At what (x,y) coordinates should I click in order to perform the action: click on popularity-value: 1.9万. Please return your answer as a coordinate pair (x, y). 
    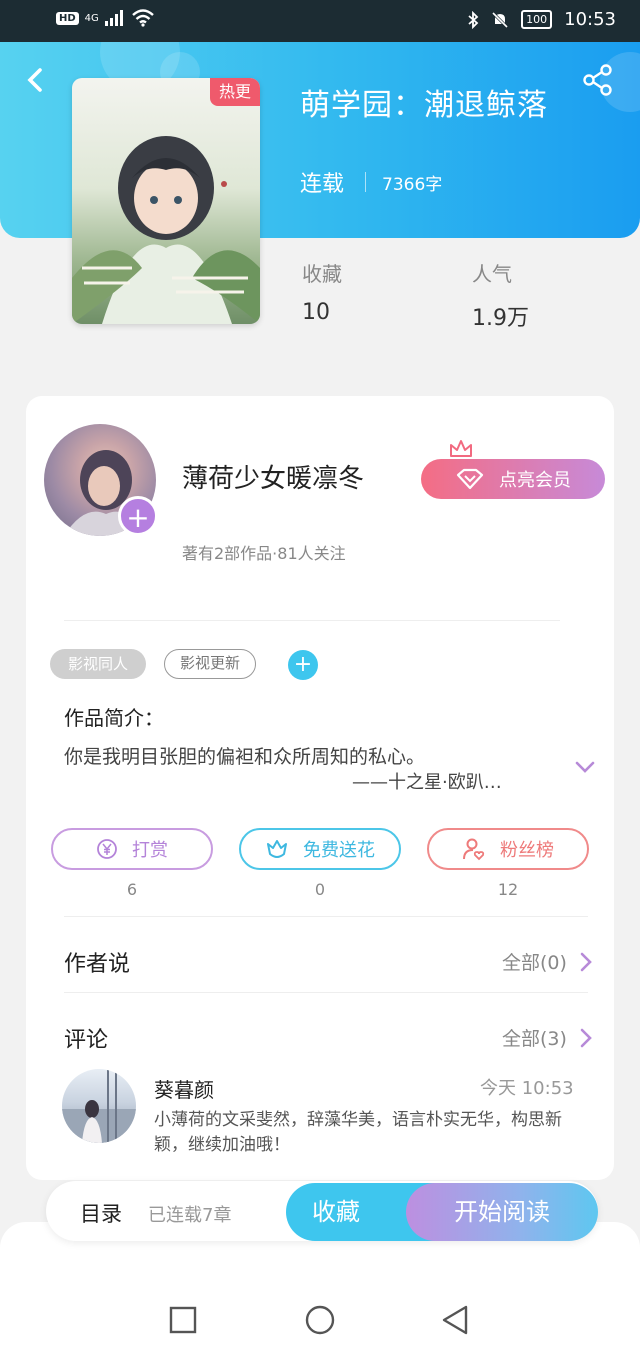
    Looking at the image, I should click on (500, 318).